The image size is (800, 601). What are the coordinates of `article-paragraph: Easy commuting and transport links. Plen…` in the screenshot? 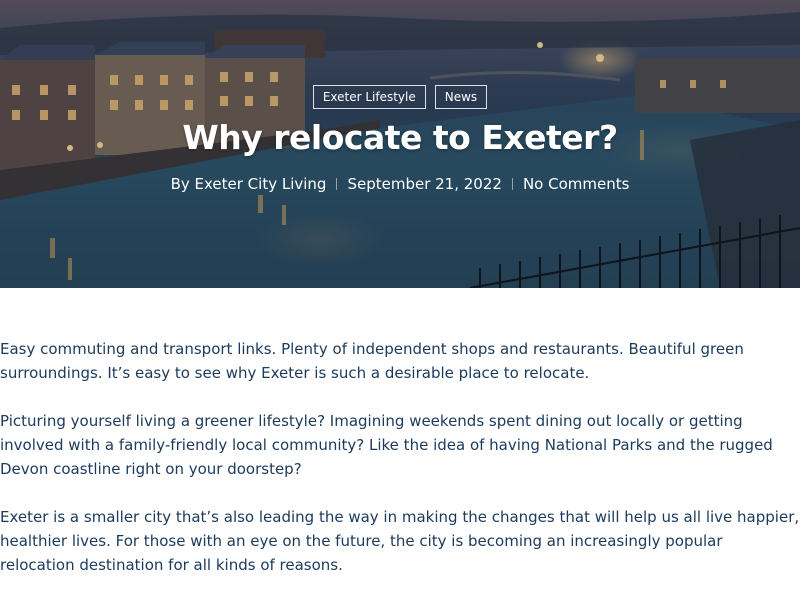 It's located at (372, 361).